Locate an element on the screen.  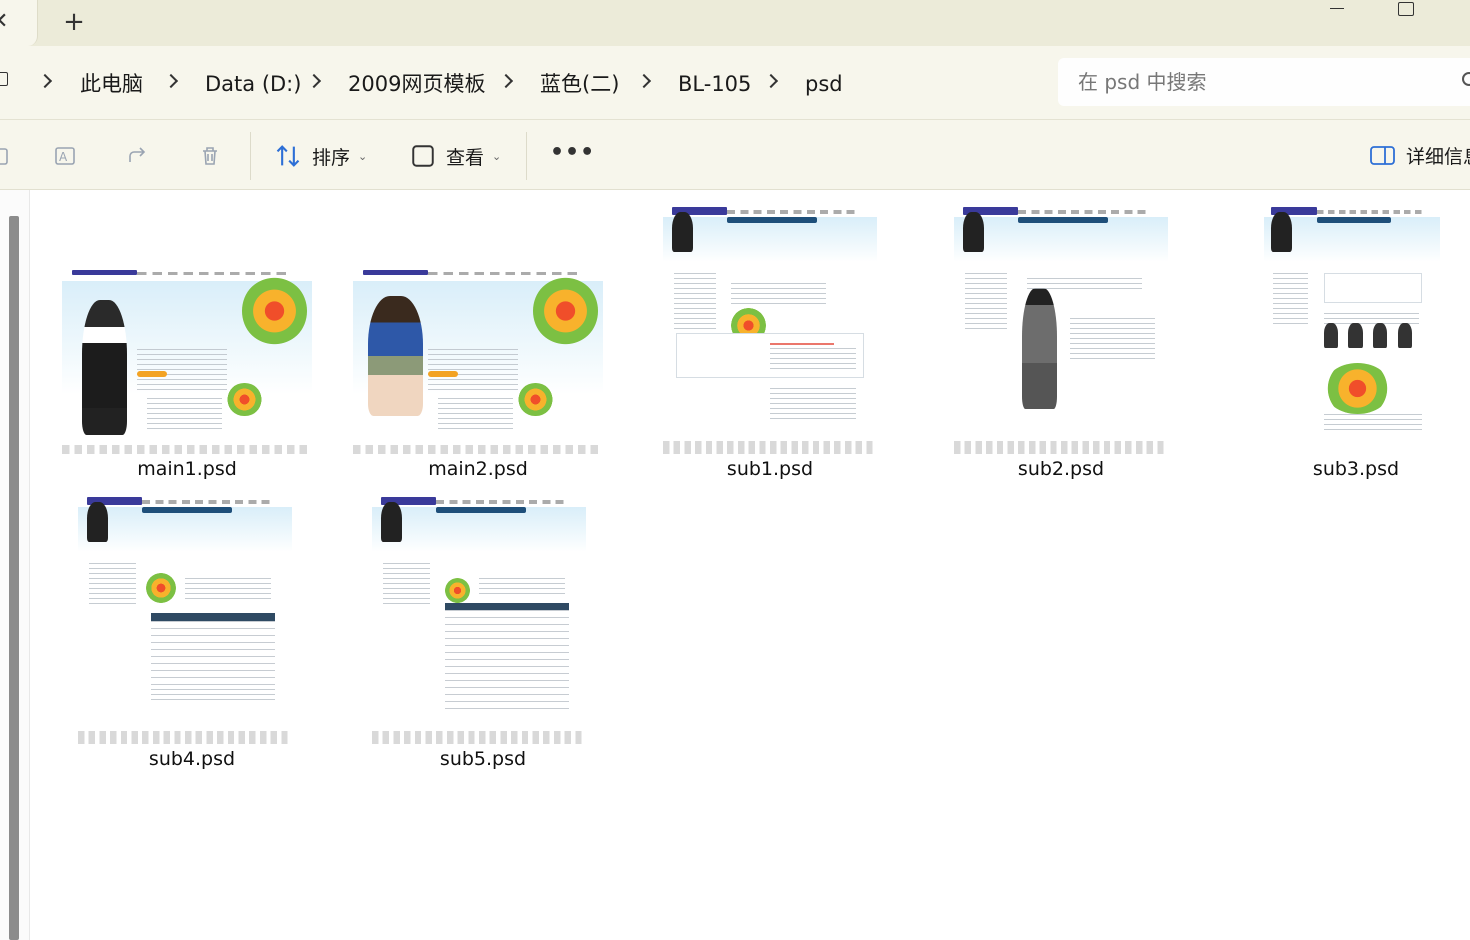
file-tile-main1: main1.psd is located at coordinates (187, 374).